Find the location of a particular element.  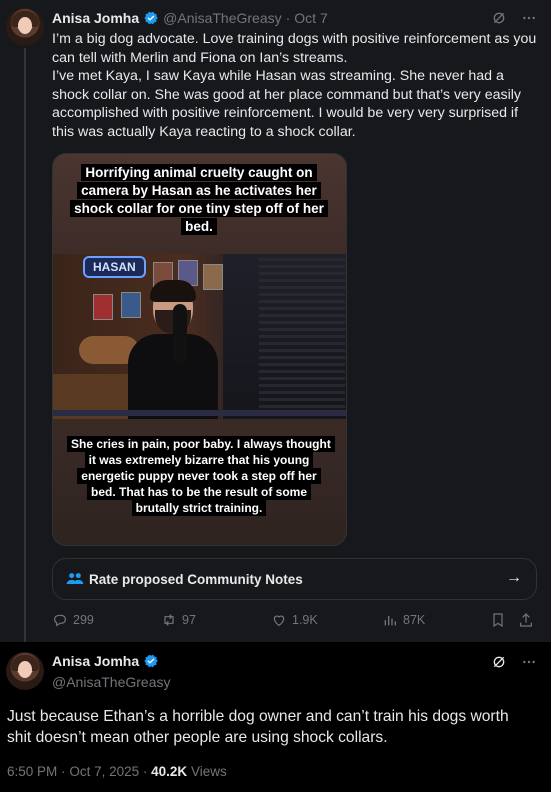

views-icon is located at coordinates (390, 621).